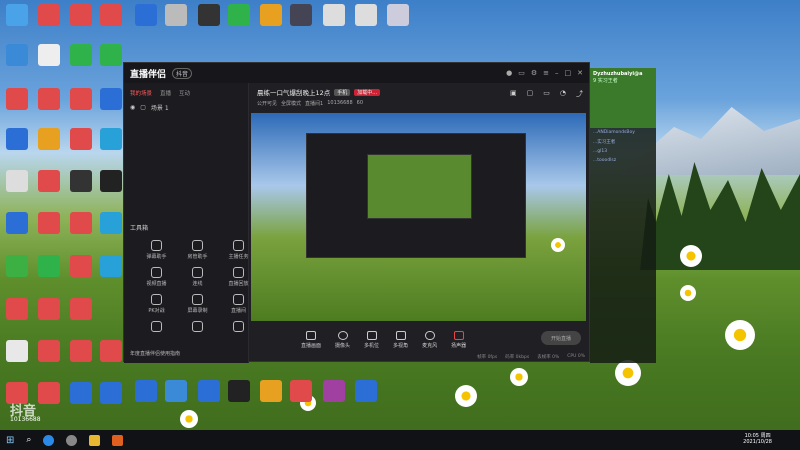  What do you see at coordinates (579, 94) in the screenshot?
I see `share-icon: ⤴` at bounding box center [579, 94].